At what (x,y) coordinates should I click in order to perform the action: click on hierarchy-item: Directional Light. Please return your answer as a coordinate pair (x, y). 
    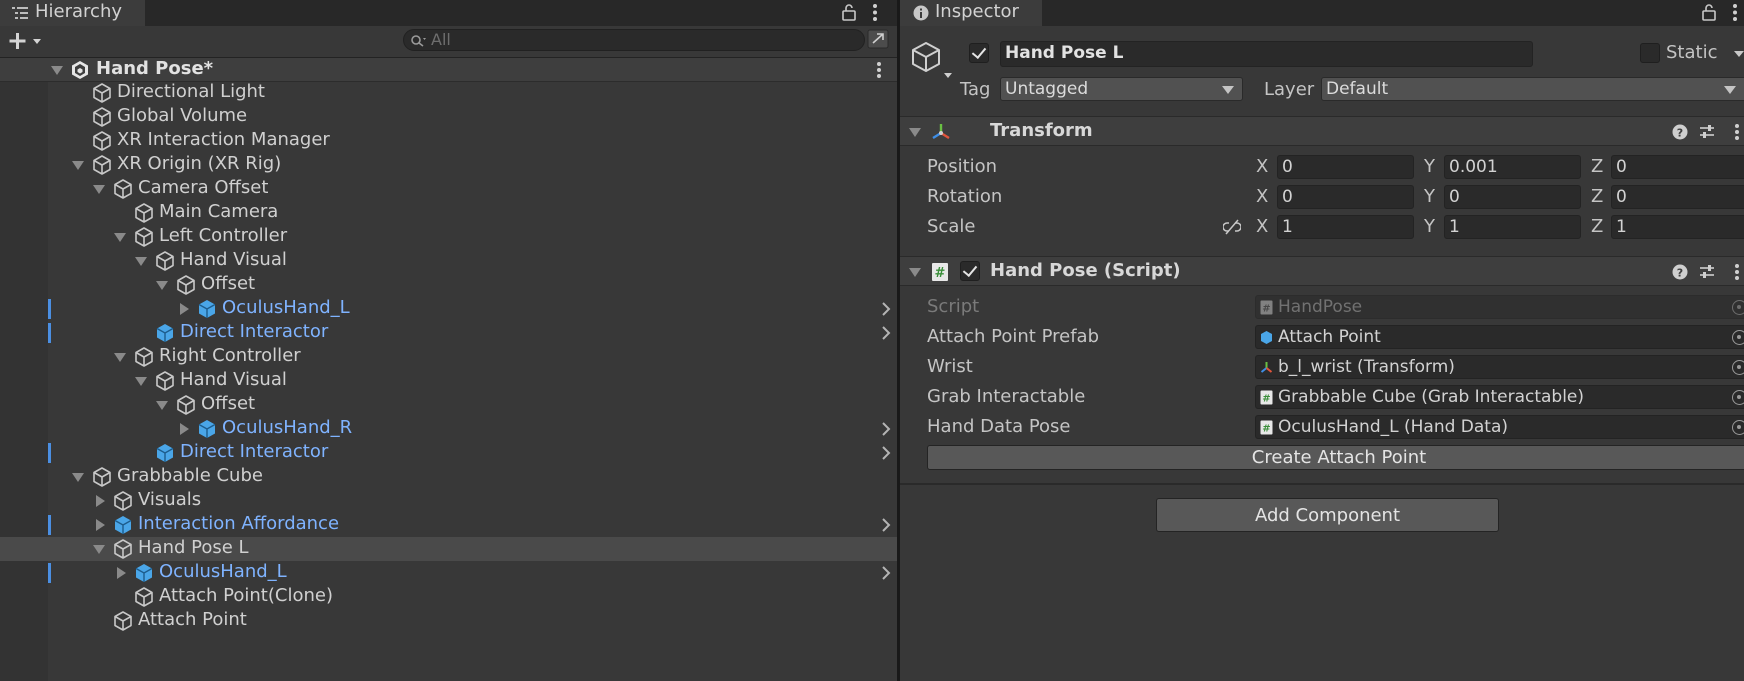
    Looking at the image, I should click on (448, 93).